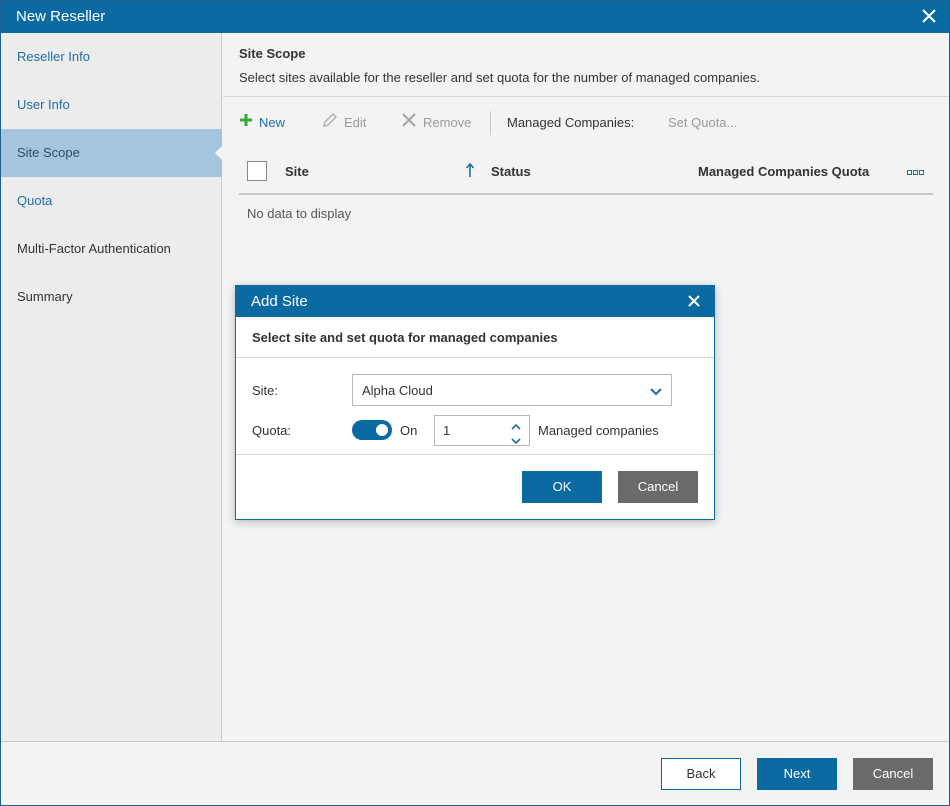  What do you see at coordinates (265, 390) in the screenshot?
I see `site-label: Site:` at bounding box center [265, 390].